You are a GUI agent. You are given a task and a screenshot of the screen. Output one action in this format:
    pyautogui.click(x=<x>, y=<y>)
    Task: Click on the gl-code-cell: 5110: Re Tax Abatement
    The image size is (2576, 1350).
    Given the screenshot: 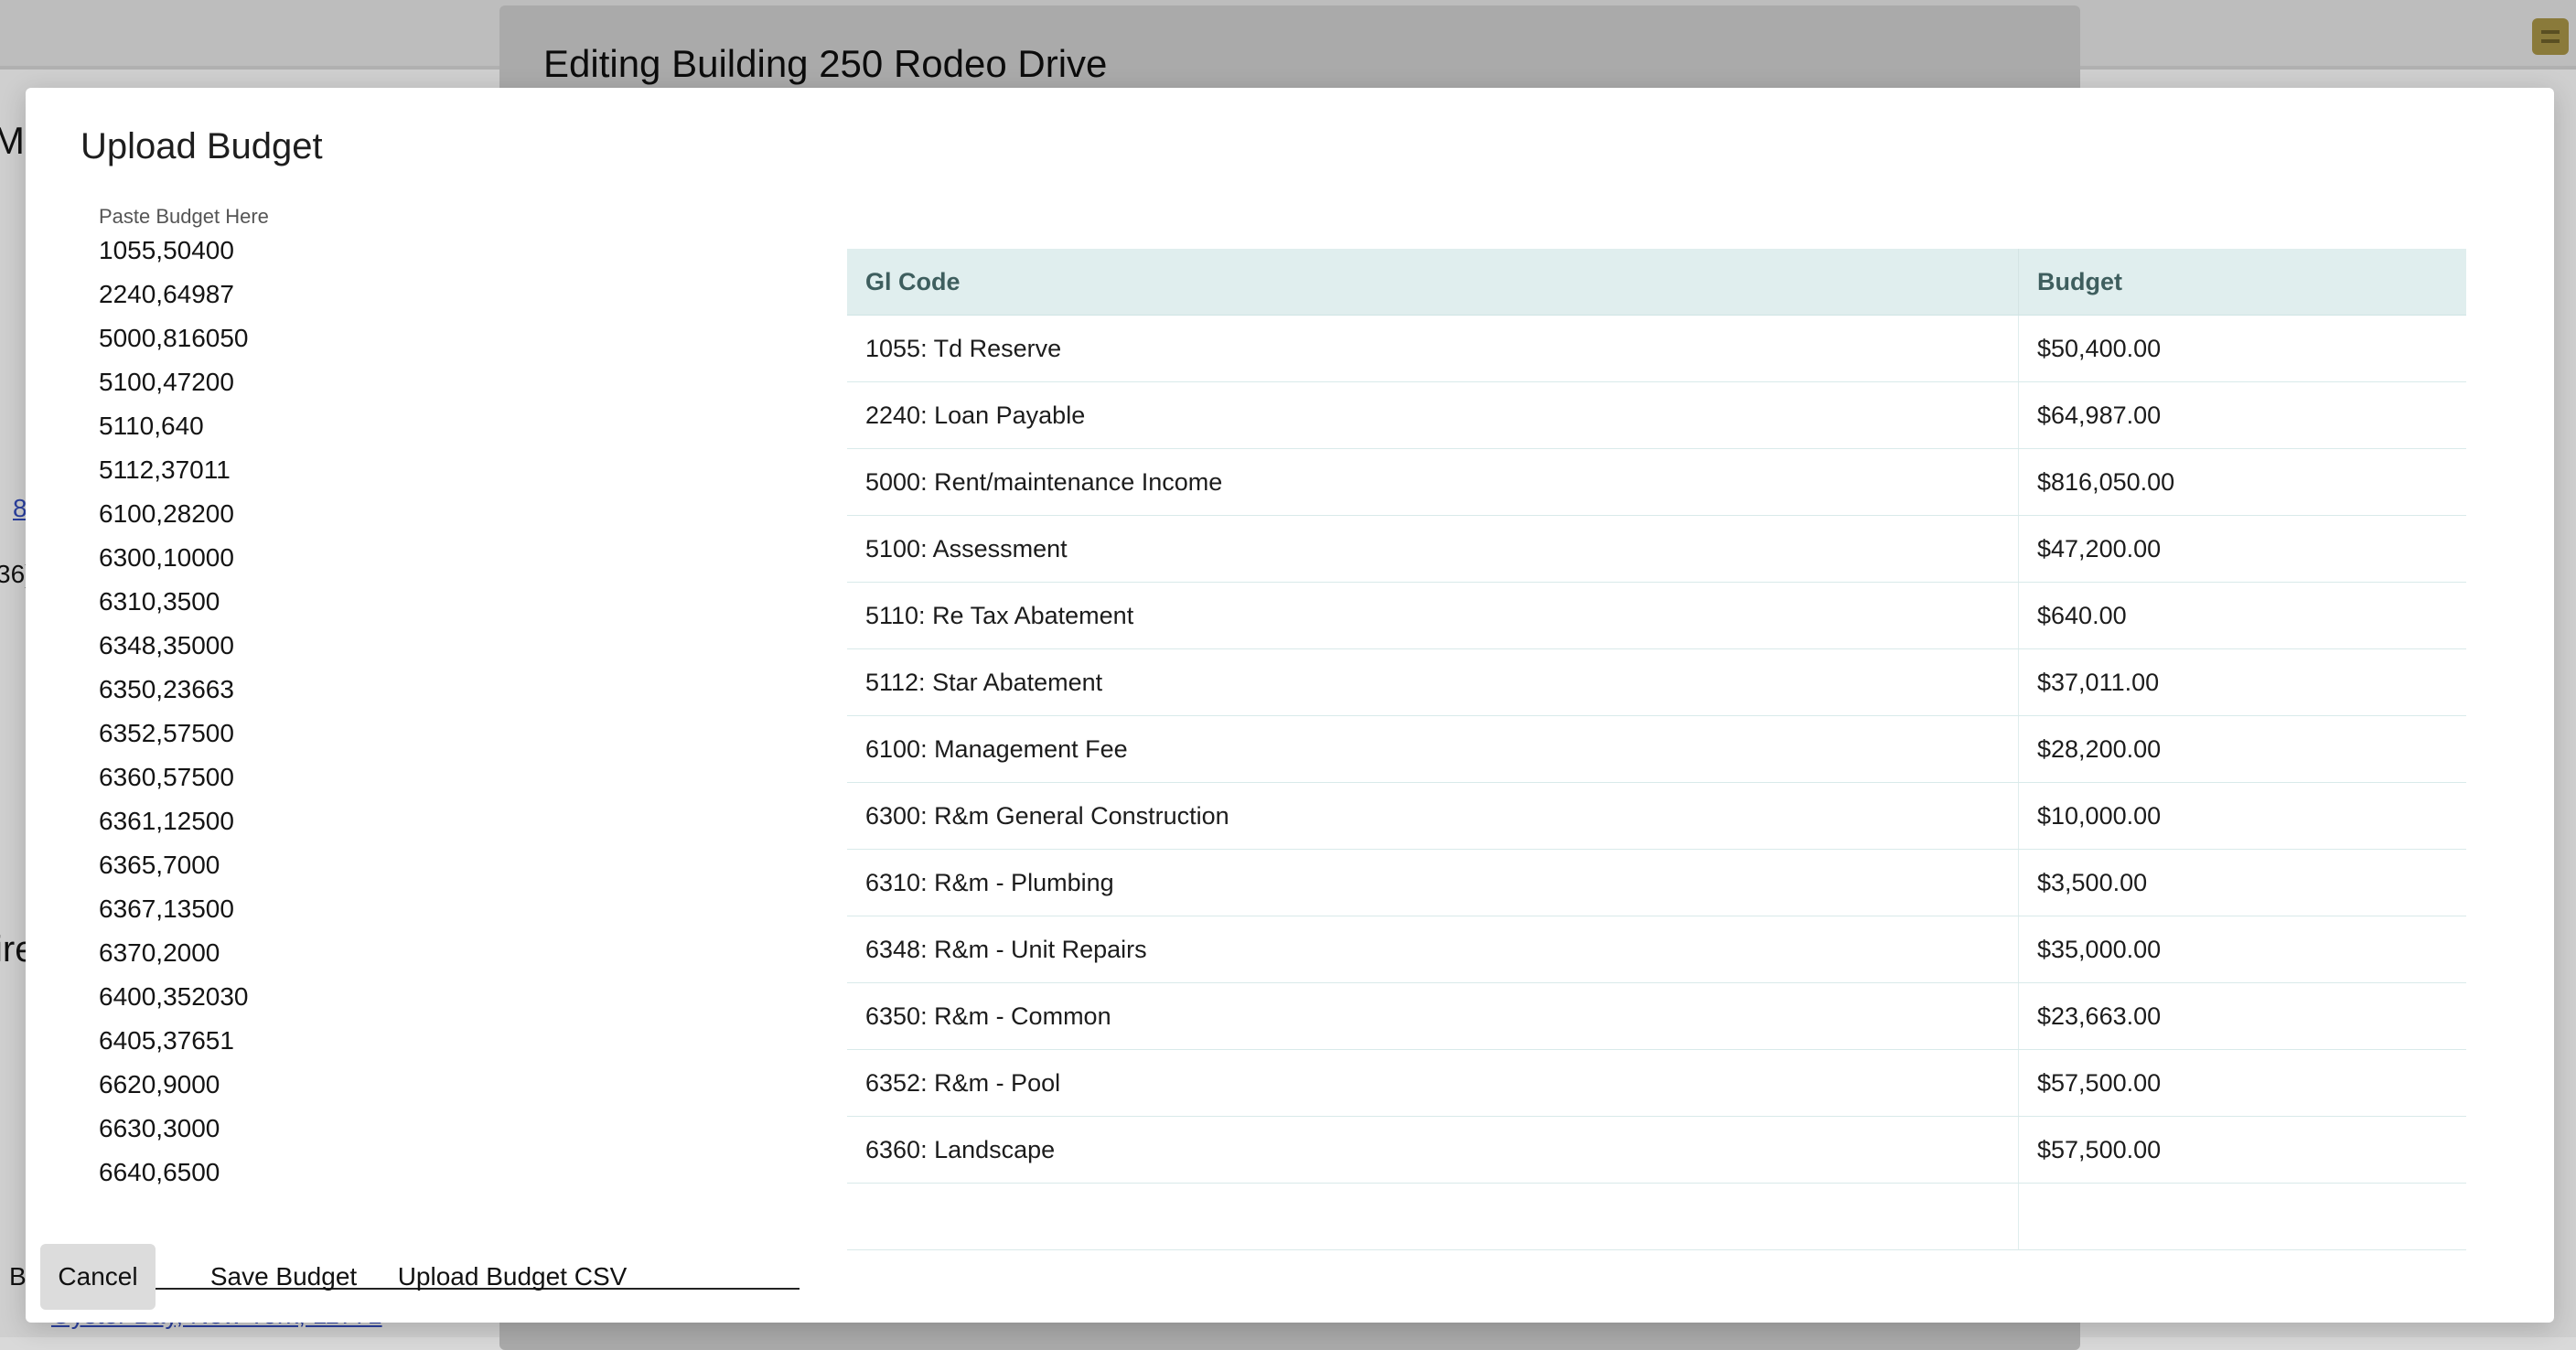 What is the action you would take?
    pyautogui.click(x=1433, y=615)
    